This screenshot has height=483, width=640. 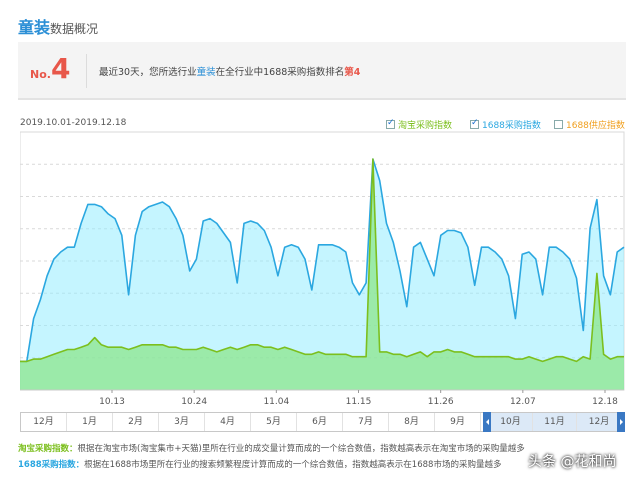 What do you see at coordinates (621, 422) in the screenshot?
I see `slider-right-handle` at bounding box center [621, 422].